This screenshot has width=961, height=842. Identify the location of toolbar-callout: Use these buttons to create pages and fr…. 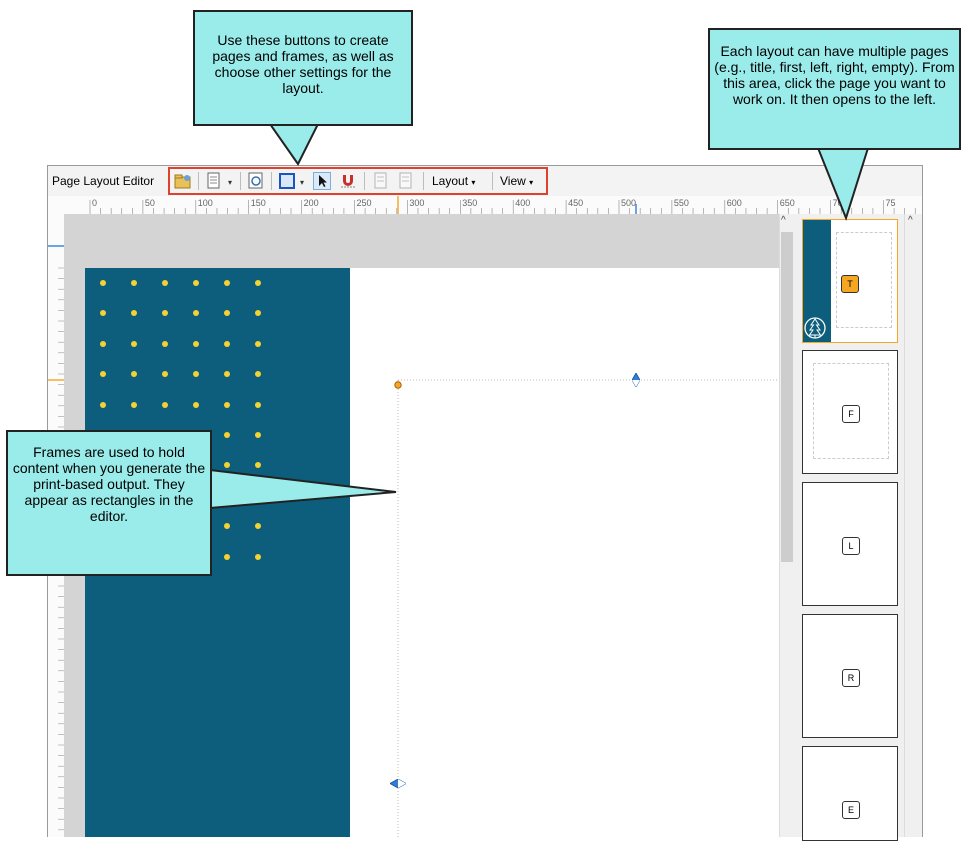
(303, 68).